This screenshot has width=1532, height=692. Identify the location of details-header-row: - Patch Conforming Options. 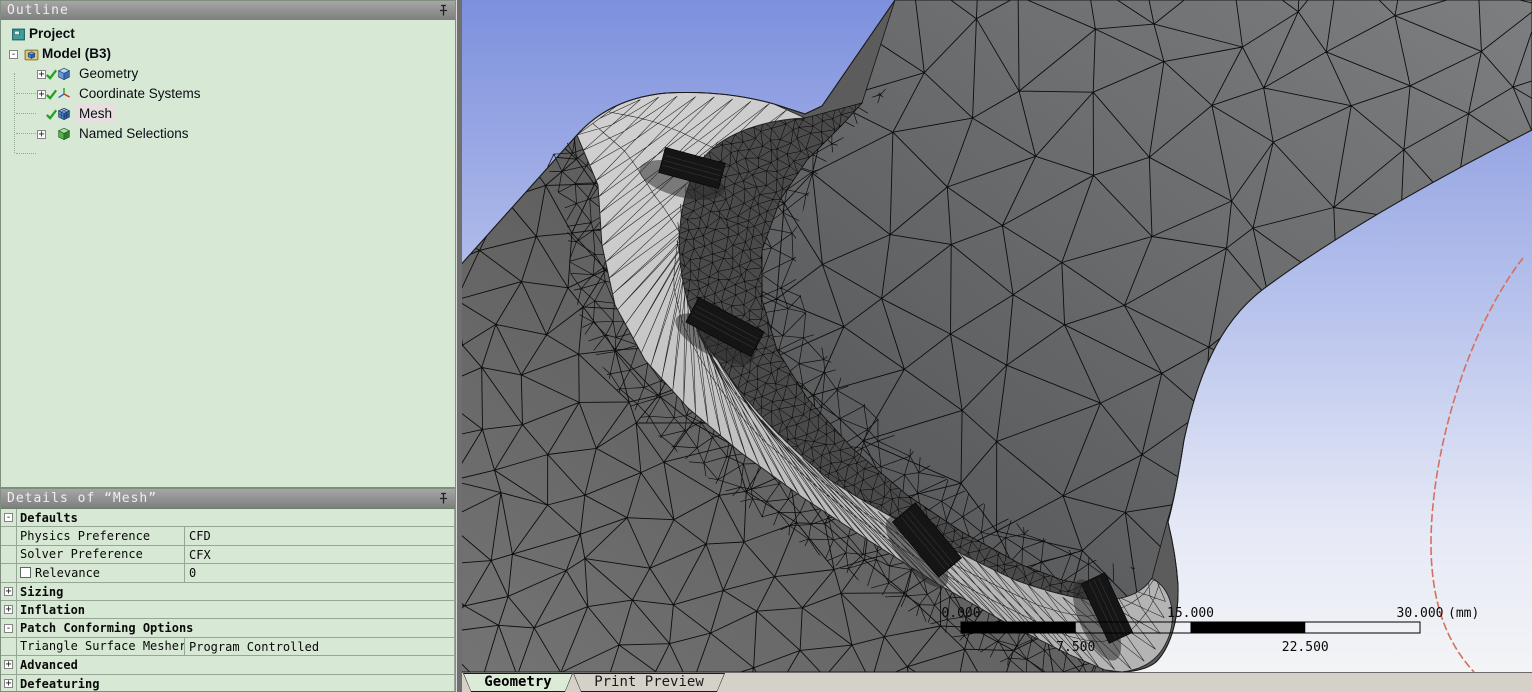
(228, 628).